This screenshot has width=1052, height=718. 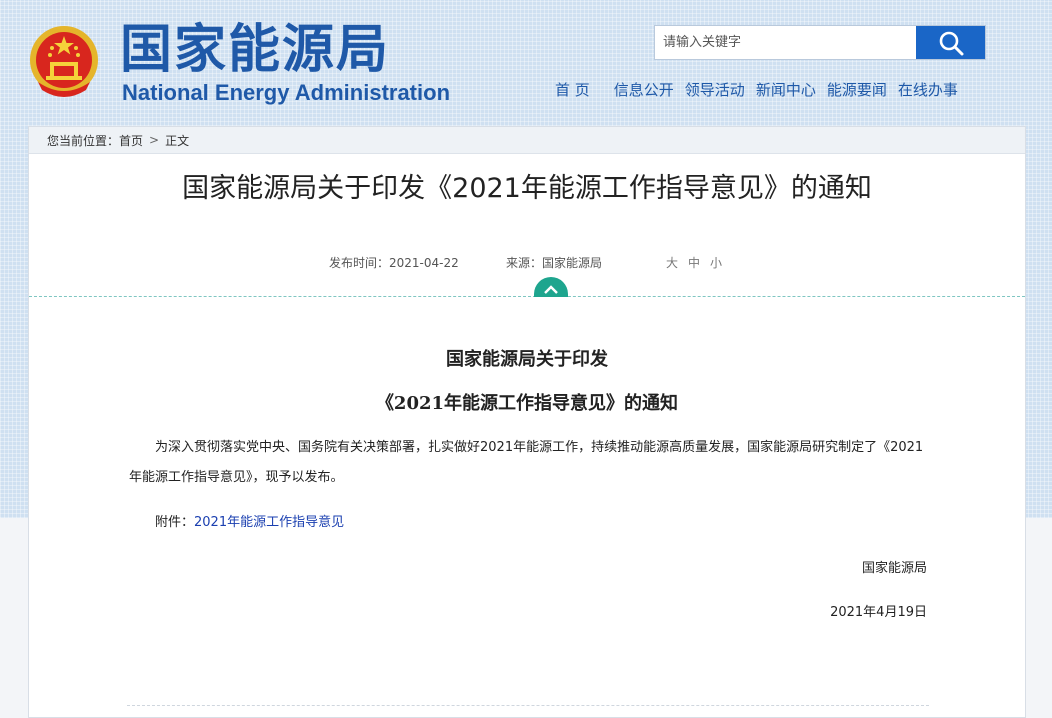 I want to click on nav-item-news: 新闻中心, so click(x=786, y=90).